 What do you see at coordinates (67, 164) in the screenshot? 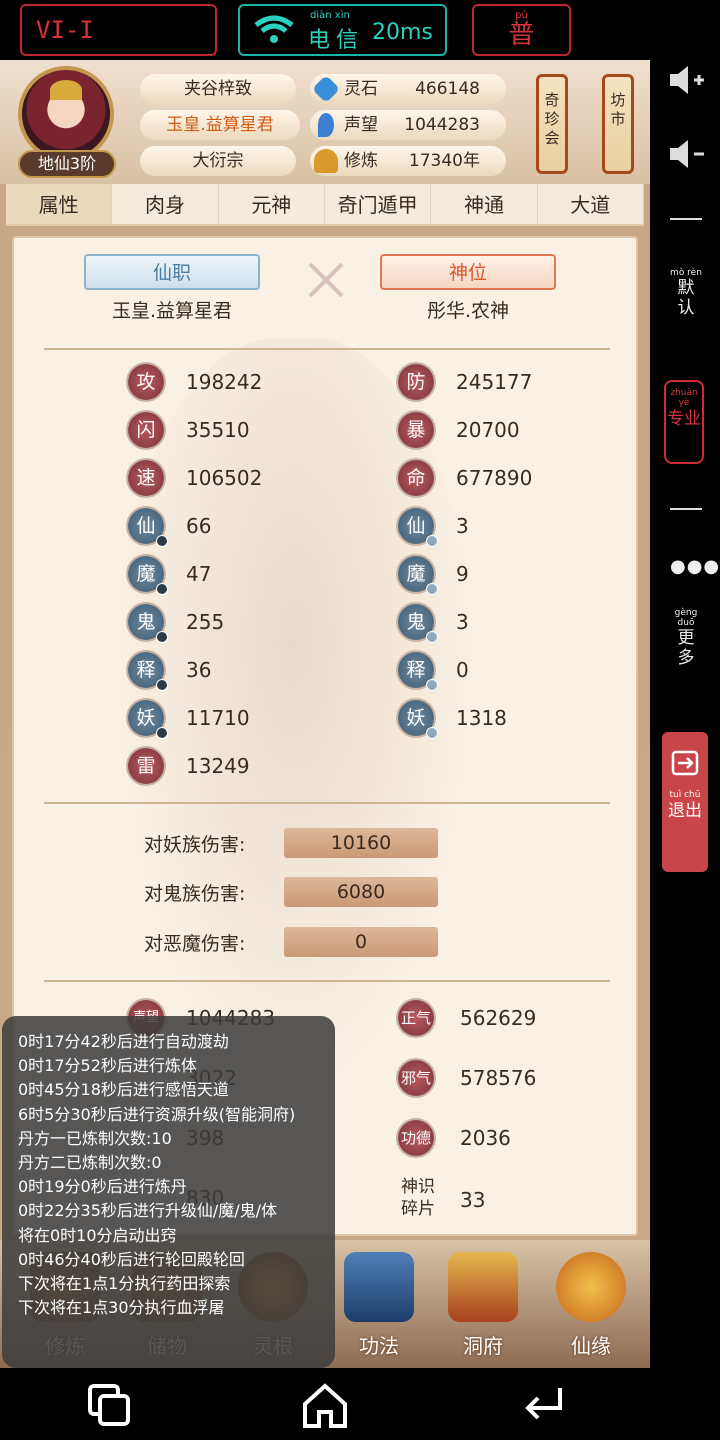
I see `realm-badge: 地仙3阶` at bounding box center [67, 164].